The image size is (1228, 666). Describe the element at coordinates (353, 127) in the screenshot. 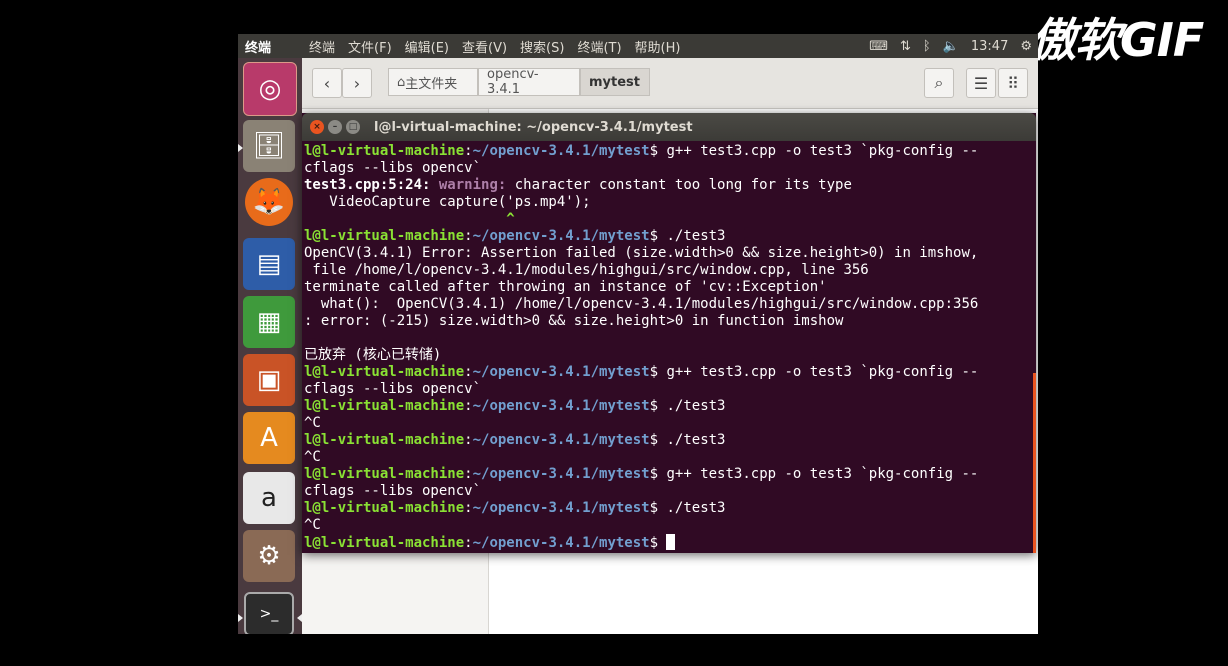

I see `maximize-icon: □` at that location.